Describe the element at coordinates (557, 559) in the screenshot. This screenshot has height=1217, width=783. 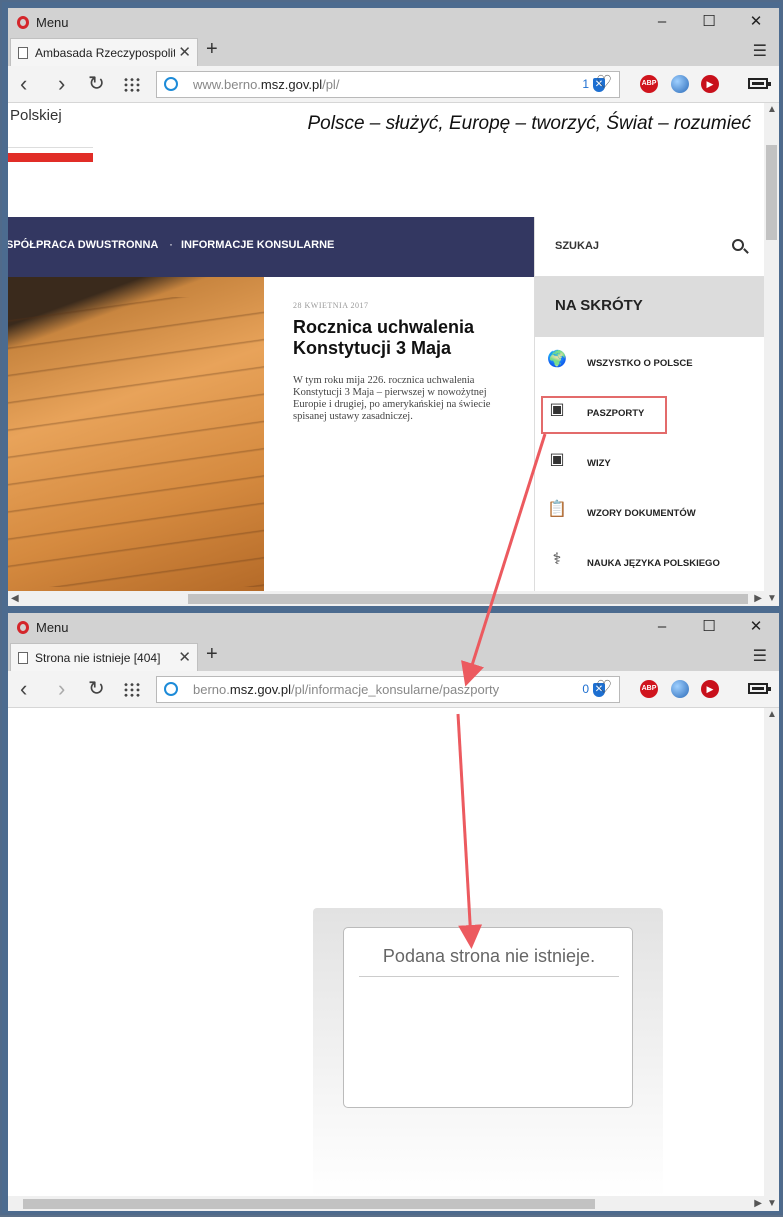
I see `language-icon: ⚕` at that location.